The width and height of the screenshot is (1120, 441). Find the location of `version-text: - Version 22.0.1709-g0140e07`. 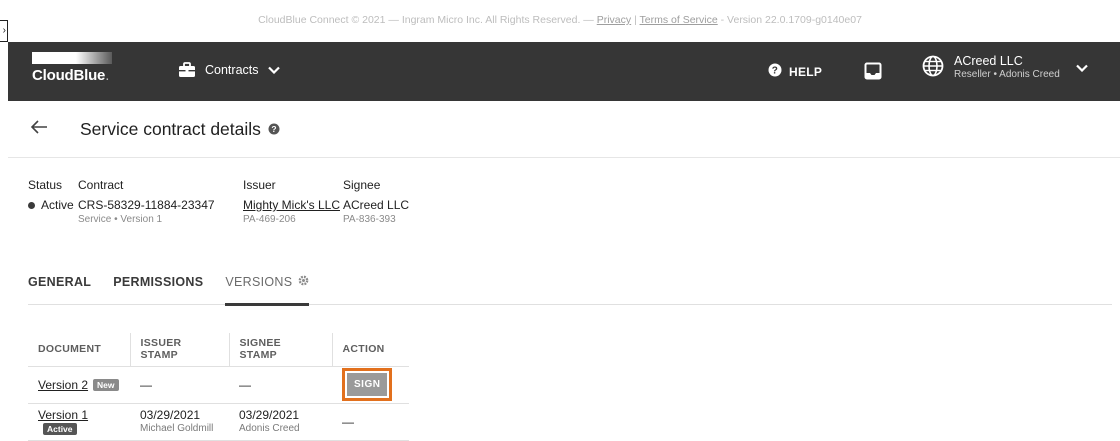

version-text: - Version 22.0.1709-g0140e07 is located at coordinates (789, 20).